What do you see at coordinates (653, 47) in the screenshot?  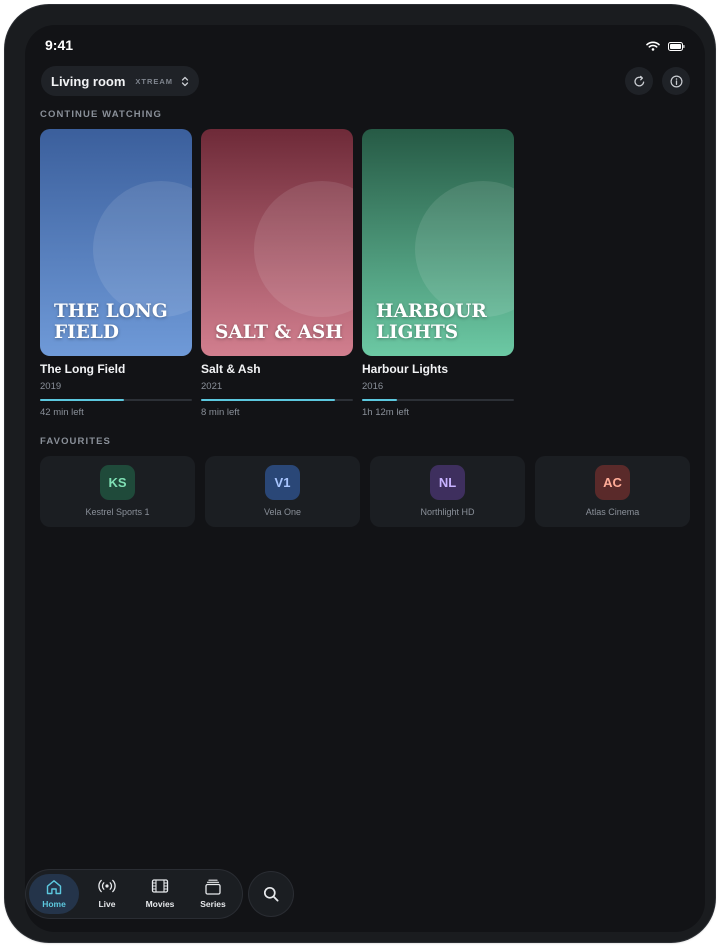 I see `wifi-icon` at bounding box center [653, 47].